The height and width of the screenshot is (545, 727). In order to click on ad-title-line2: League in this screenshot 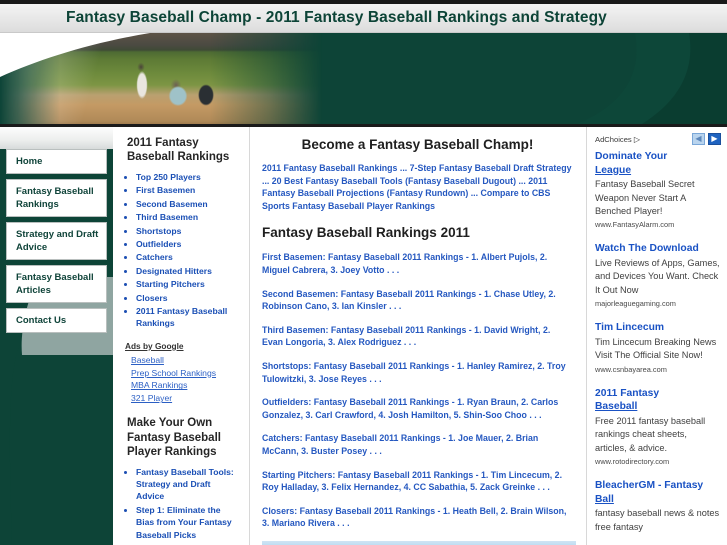, I will do `click(613, 170)`.